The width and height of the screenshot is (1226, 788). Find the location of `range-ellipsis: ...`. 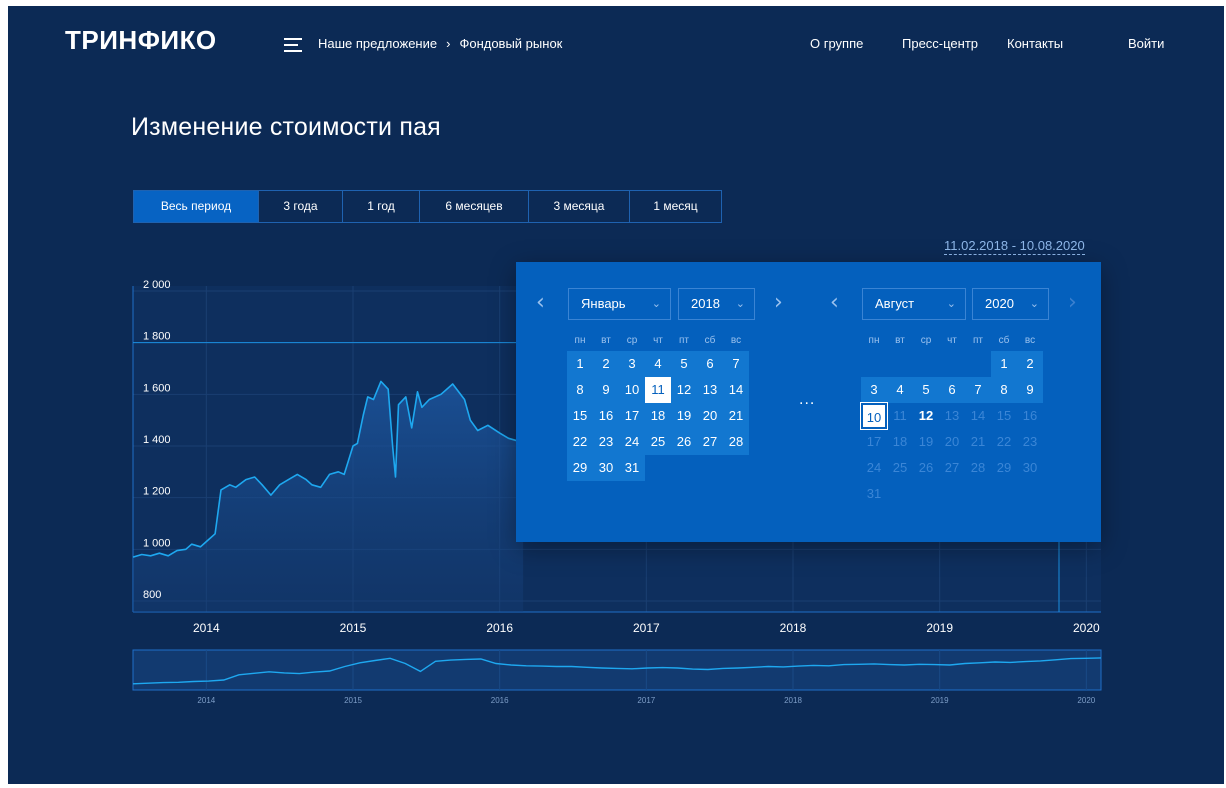

range-ellipsis: ... is located at coordinates (807, 399).